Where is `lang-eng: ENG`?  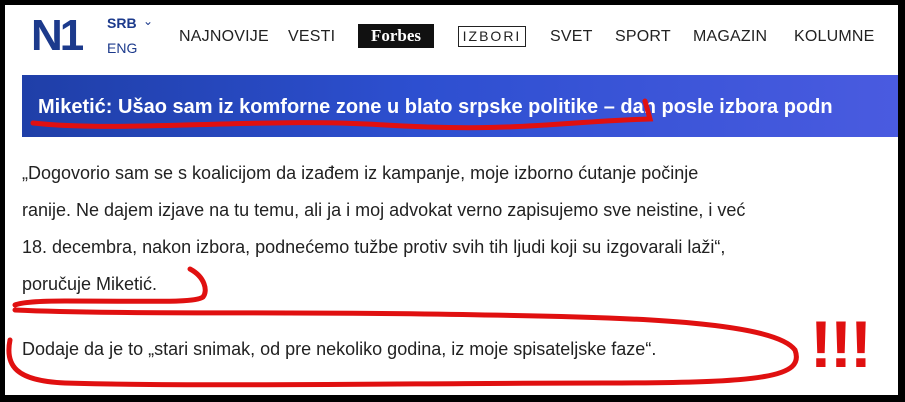
lang-eng: ENG is located at coordinates (122, 48).